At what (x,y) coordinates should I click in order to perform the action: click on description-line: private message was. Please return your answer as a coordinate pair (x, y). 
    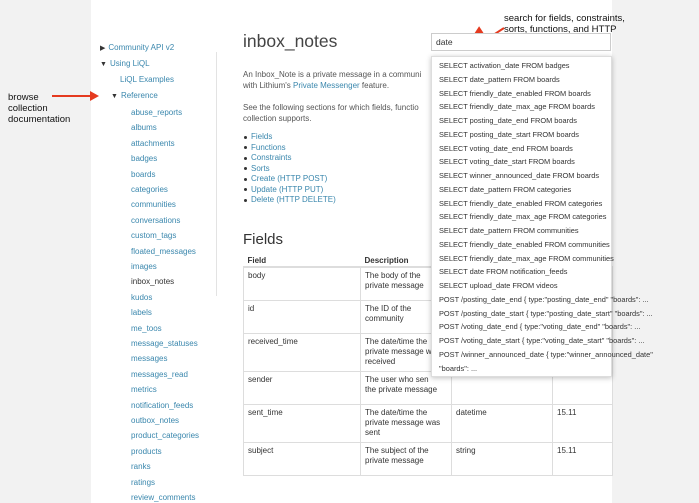
    Looking at the image, I should click on (403, 422).